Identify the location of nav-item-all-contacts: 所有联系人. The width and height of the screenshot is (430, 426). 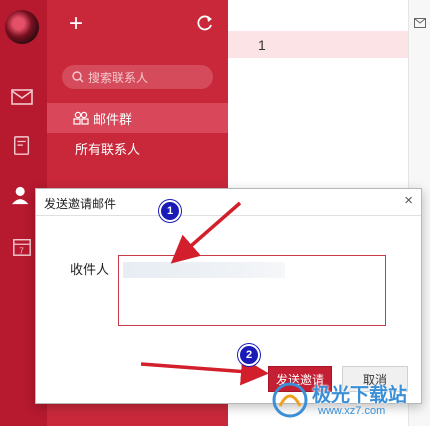
(137, 148).